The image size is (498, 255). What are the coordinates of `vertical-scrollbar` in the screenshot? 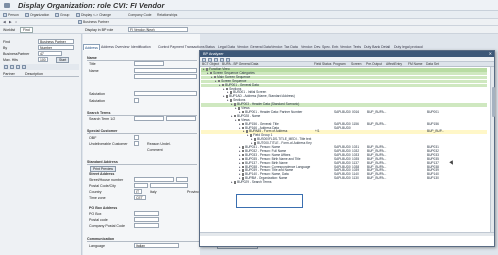 It's located at (492, 149).